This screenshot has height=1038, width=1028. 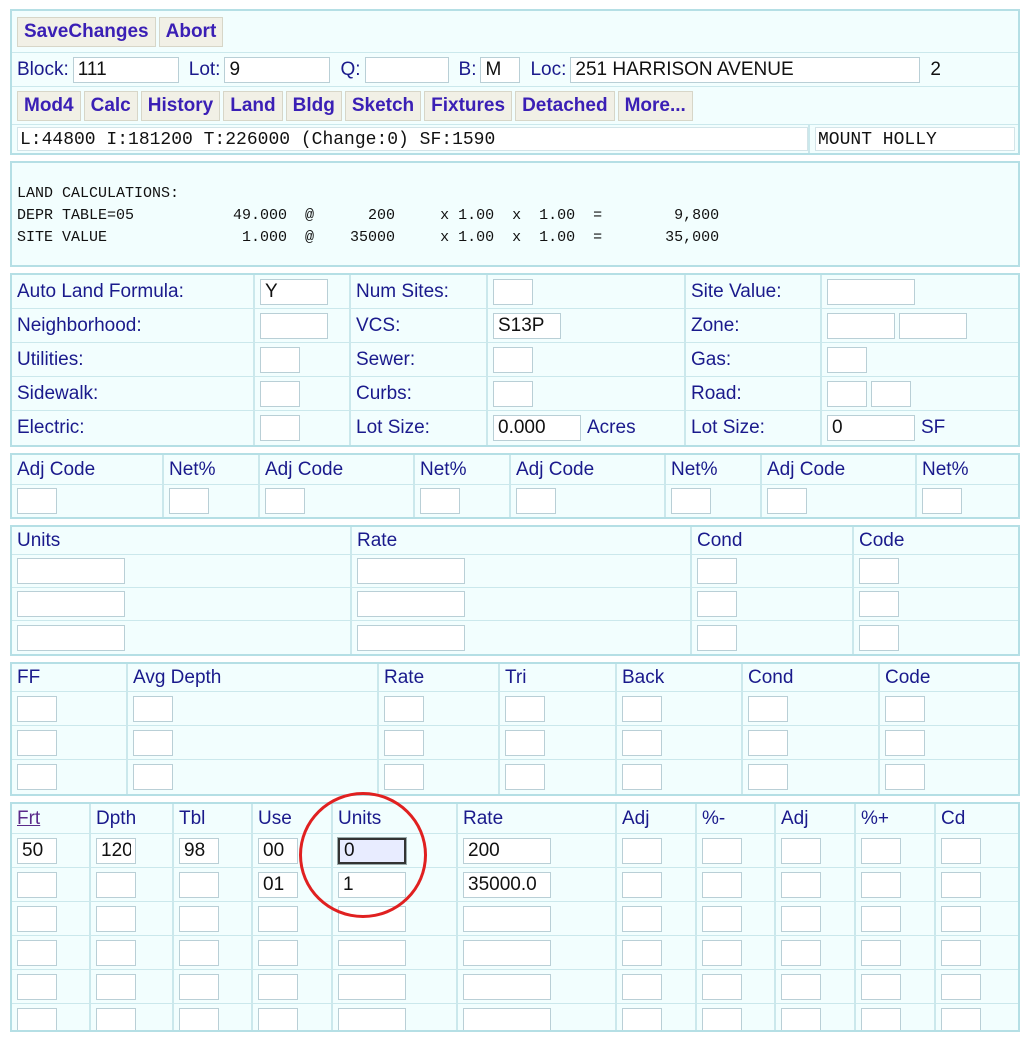 I want to click on land-button: Land, so click(x=253, y=105).